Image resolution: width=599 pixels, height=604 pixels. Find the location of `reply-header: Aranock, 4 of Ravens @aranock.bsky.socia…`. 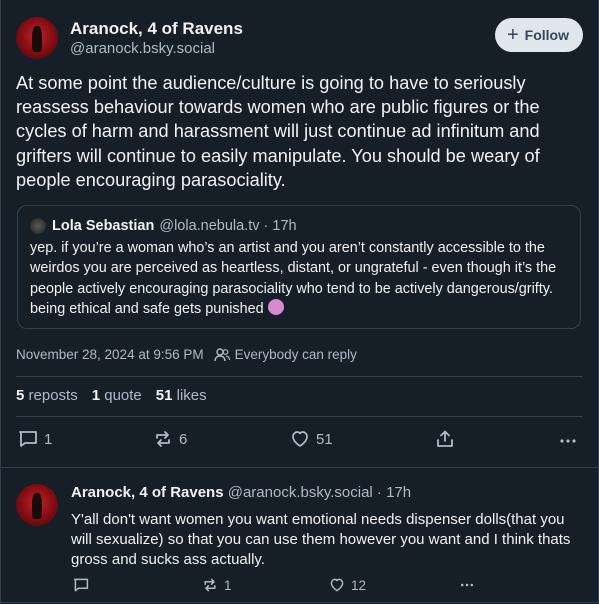

reply-header: Aranock, 4 of Ravens @aranock.bsky.socia… is located at coordinates (241, 492).